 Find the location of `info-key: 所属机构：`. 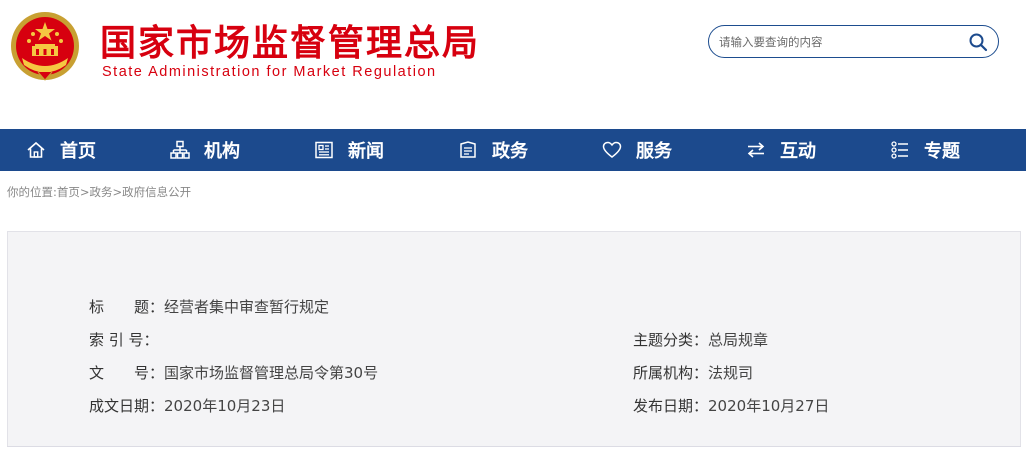

info-key: 所属机构： is located at coordinates (671, 373).